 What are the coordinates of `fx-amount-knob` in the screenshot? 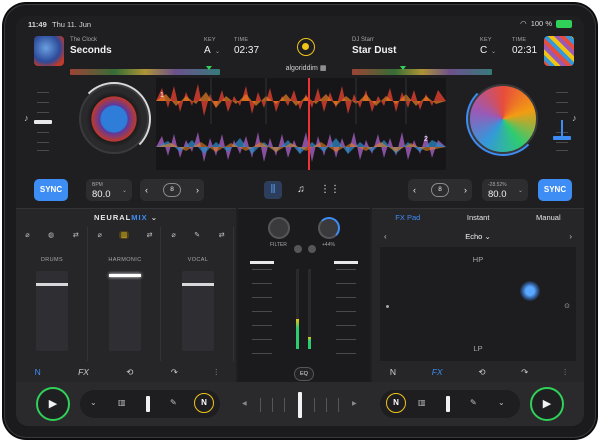 It's located at (329, 228).